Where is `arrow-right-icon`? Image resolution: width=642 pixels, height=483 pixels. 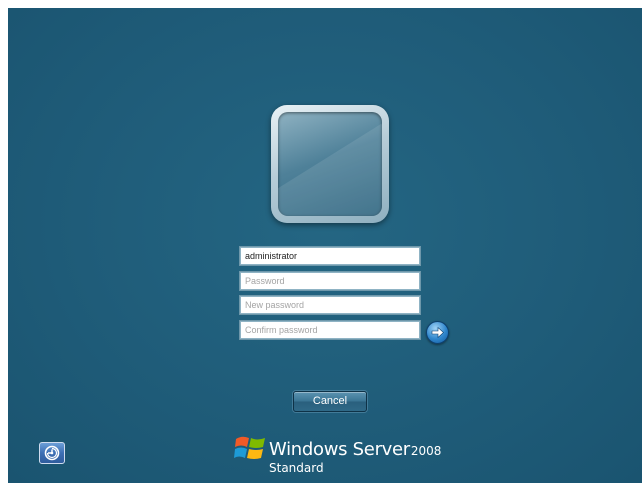 arrow-right-icon is located at coordinates (437, 332).